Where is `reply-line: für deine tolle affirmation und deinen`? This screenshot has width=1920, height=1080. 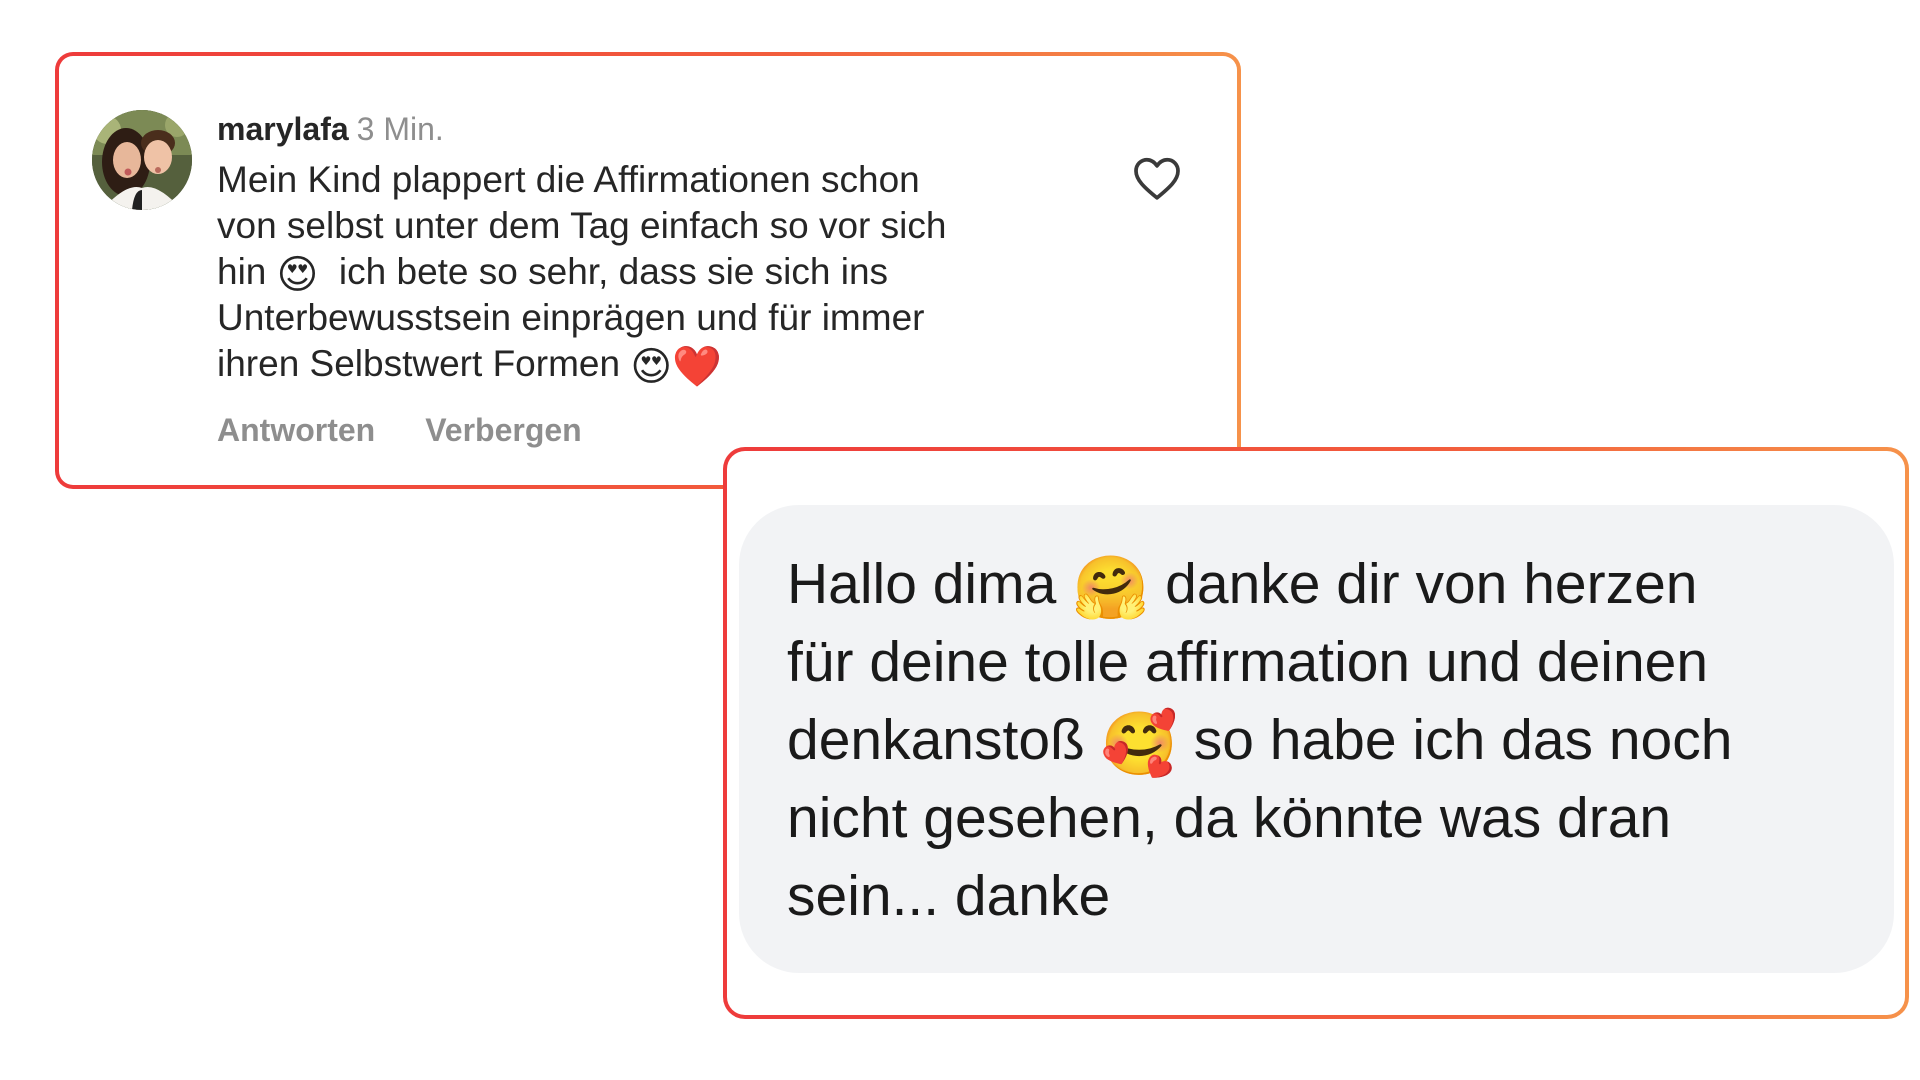
reply-line: für deine tolle affirmation und deinen is located at coordinates (1248, 662).